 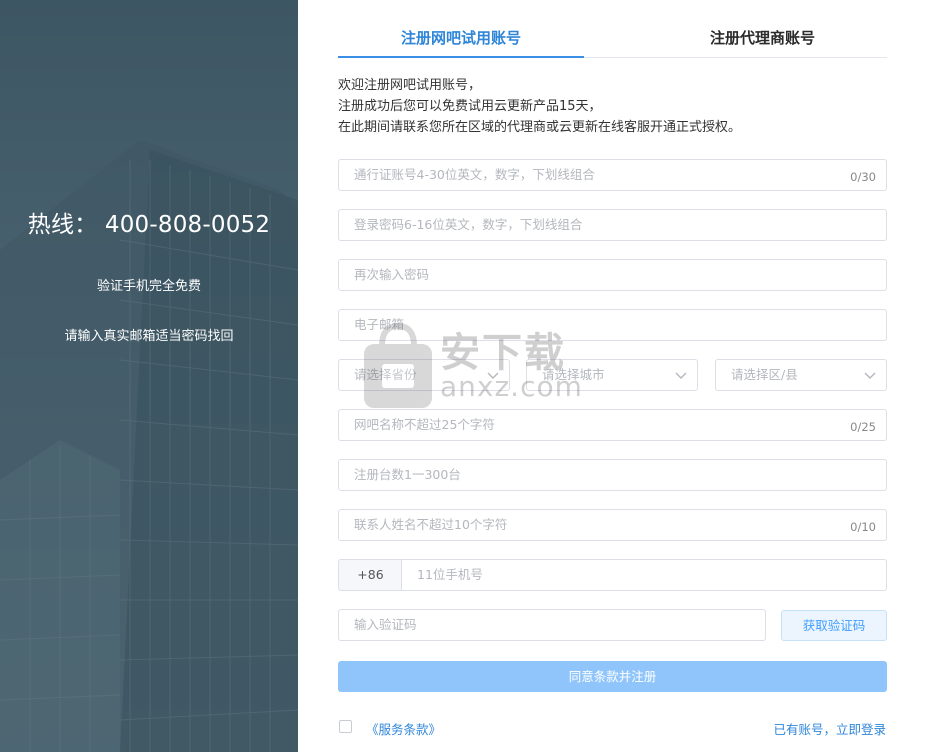 What do you see at coordinates (801, 375) in the screenshot?
I see `district-select: 请选择区/县` at bounding box center [801, 375].